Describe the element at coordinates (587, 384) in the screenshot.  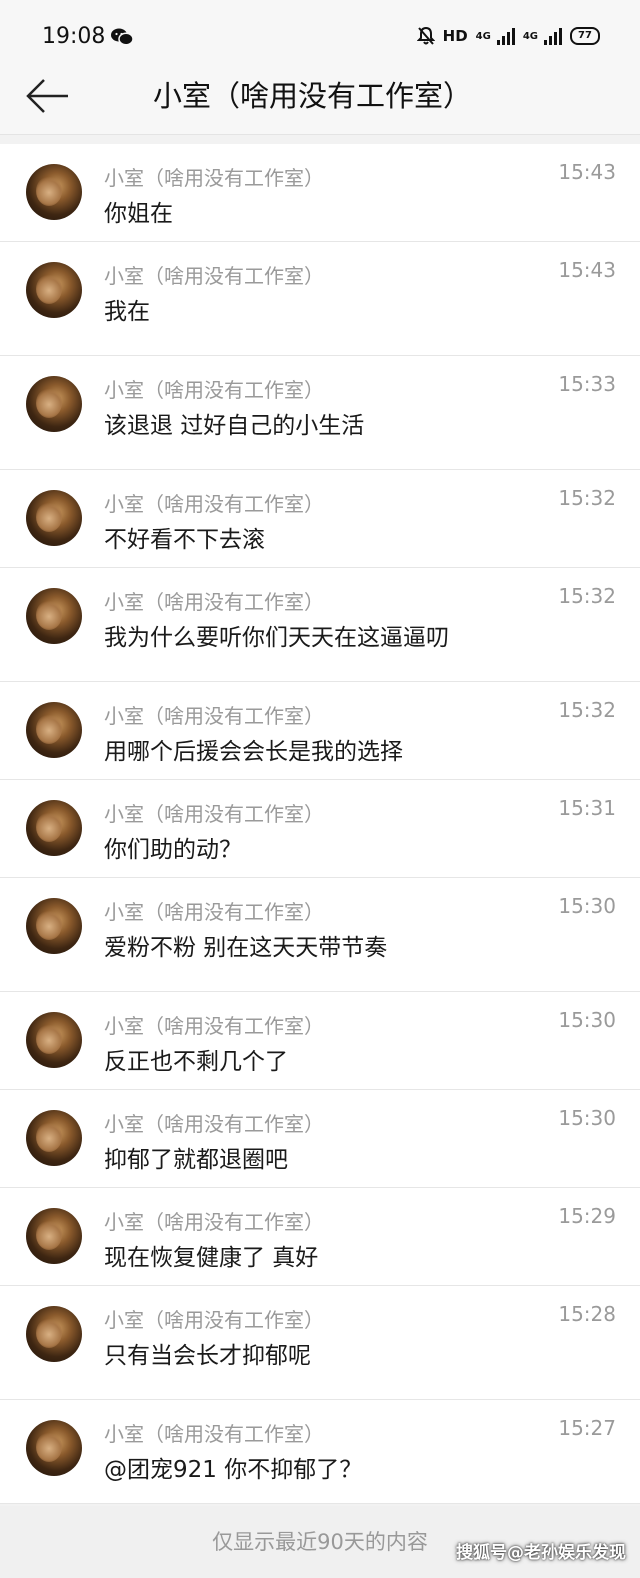
I see `message-time: 15:33` at that location.